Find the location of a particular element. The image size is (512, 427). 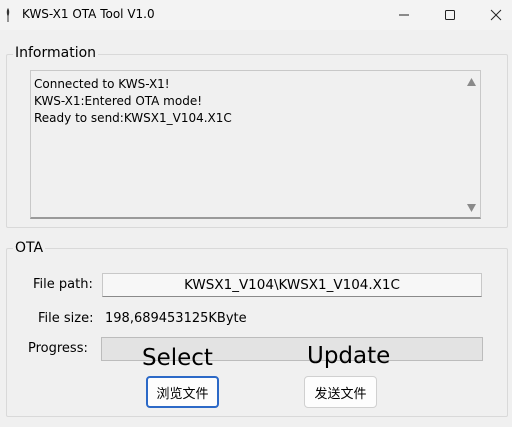

close-icon is located at coordinates (496, 15).